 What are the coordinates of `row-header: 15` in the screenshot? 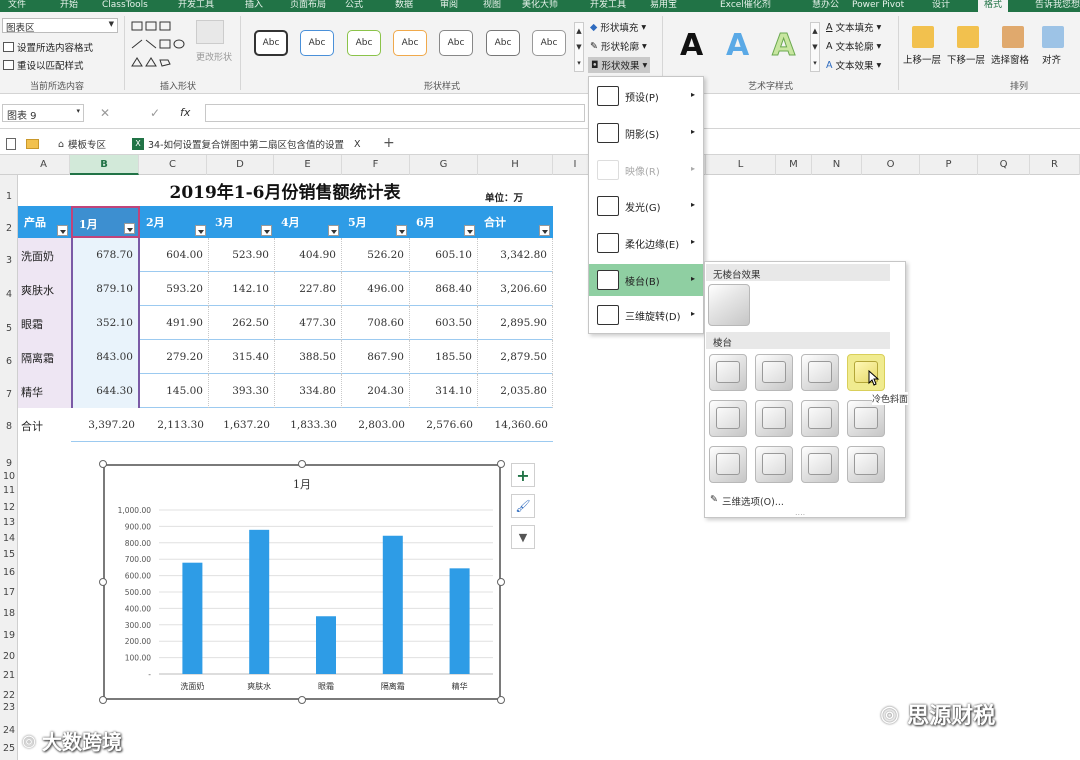 It's located at (9, 554).